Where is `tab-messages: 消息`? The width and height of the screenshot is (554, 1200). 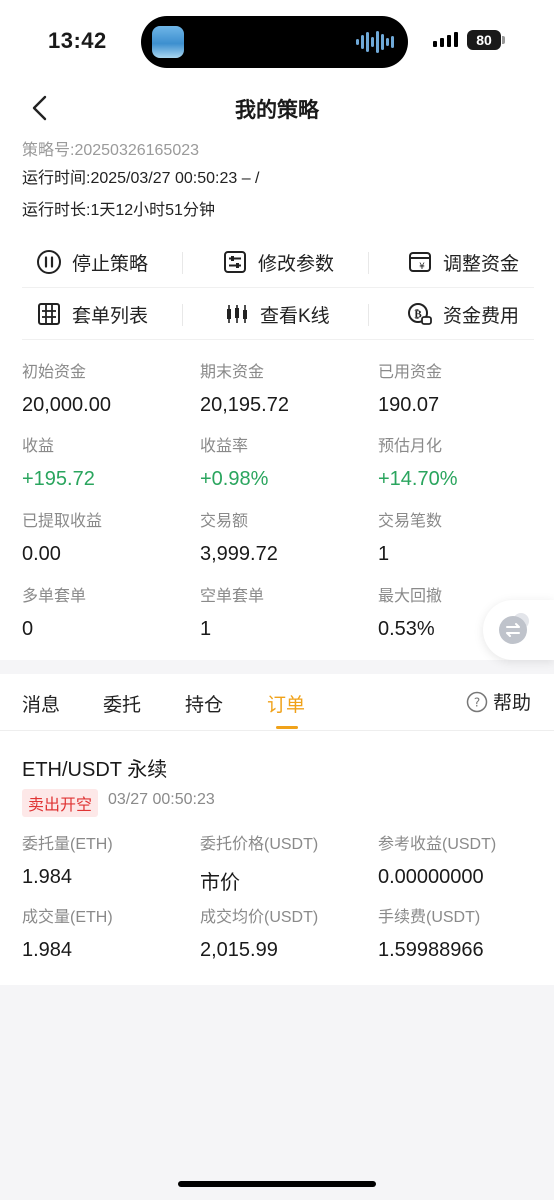
tab-messages: 消息 is located at coordinates (41, 703).